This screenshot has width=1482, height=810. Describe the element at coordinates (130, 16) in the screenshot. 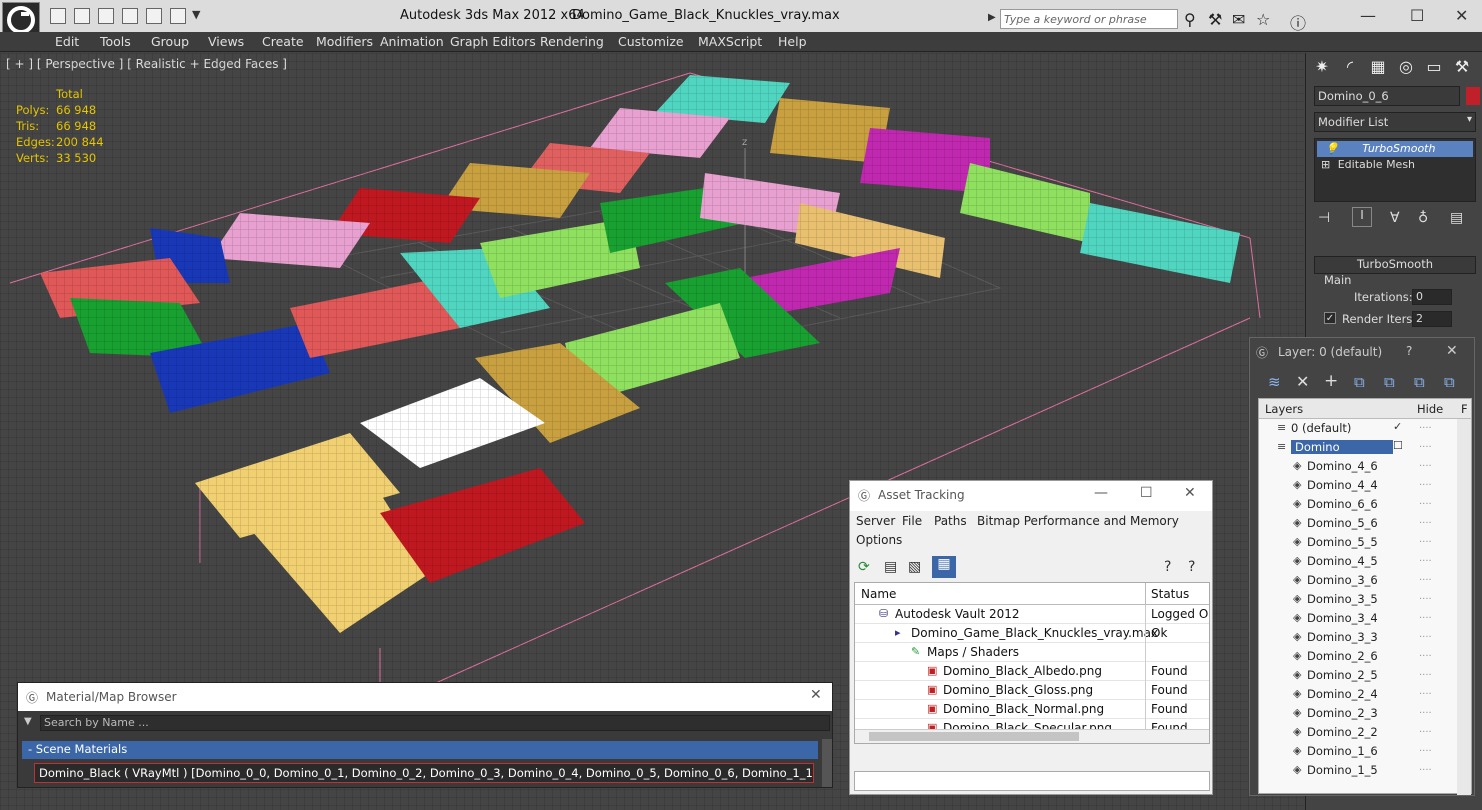

I see `undo-icon` at that location.